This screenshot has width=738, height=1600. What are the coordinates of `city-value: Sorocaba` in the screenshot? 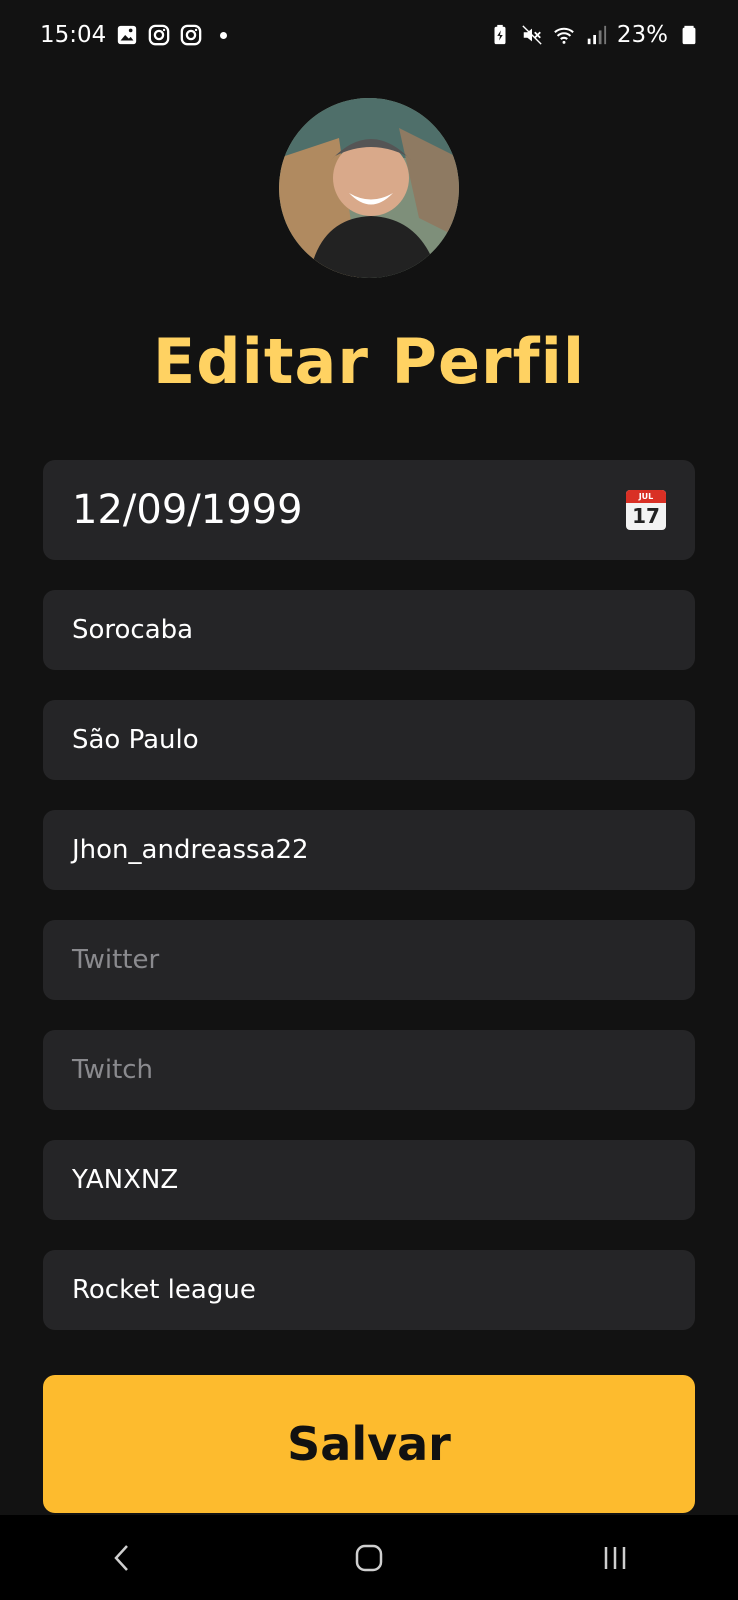 It's located at (133, 630).